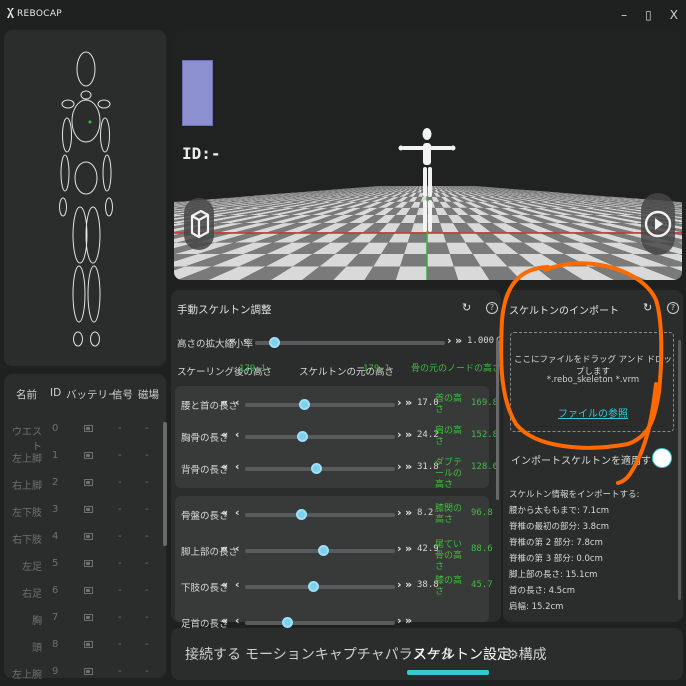  I want to click on play-button, so click(658, 224).